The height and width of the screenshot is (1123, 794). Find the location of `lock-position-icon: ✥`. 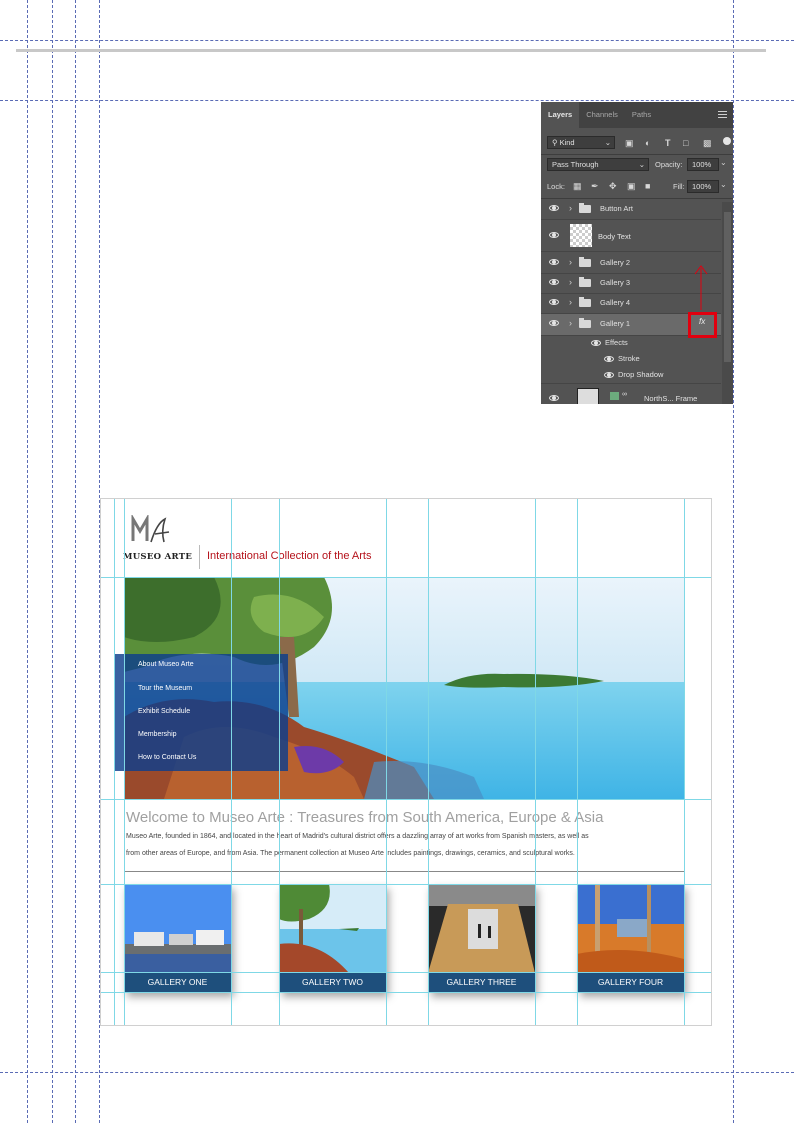

lock-position-icon: ✥ is located at coordinates (613, 186).